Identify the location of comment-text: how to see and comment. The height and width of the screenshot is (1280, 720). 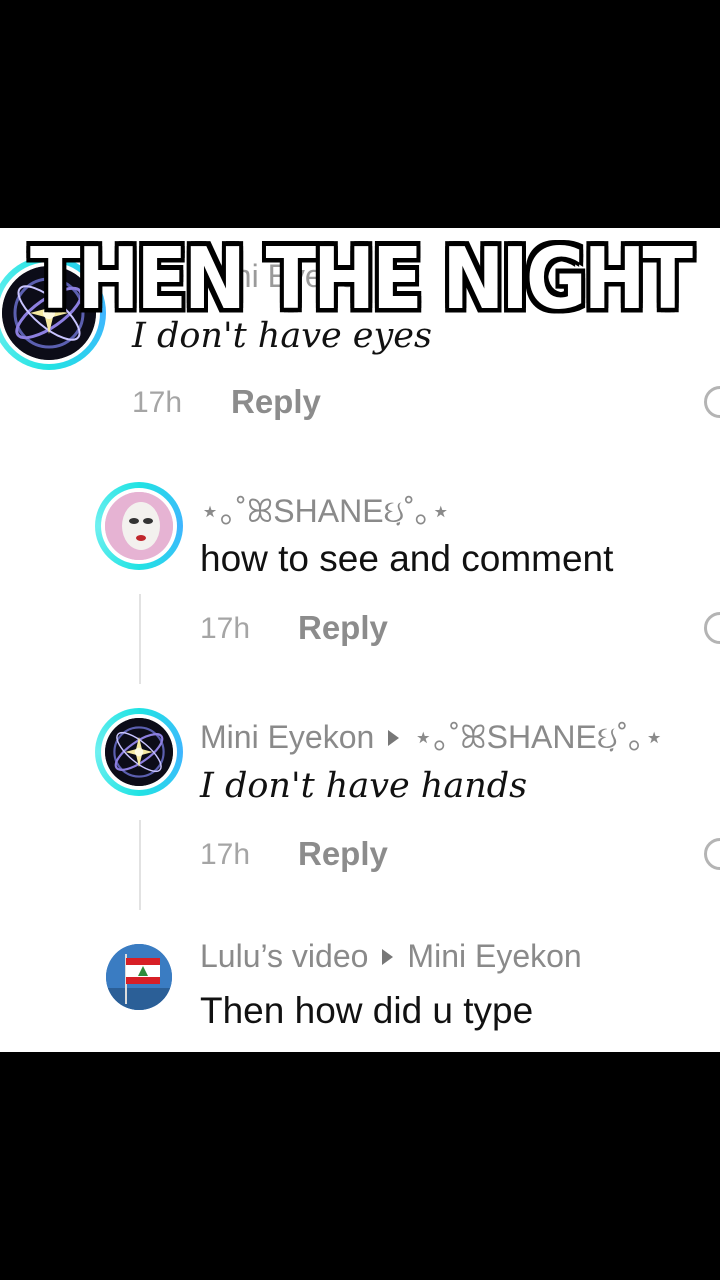
(407, 558).